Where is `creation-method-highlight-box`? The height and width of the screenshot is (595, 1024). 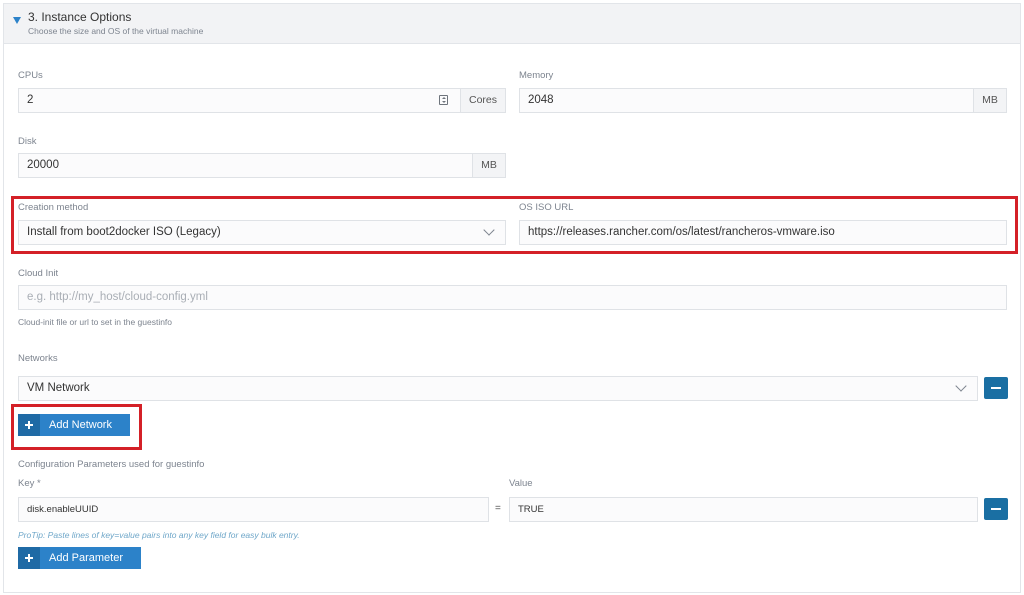 creation-method-highlight-box is located at coordinates (514, 225).